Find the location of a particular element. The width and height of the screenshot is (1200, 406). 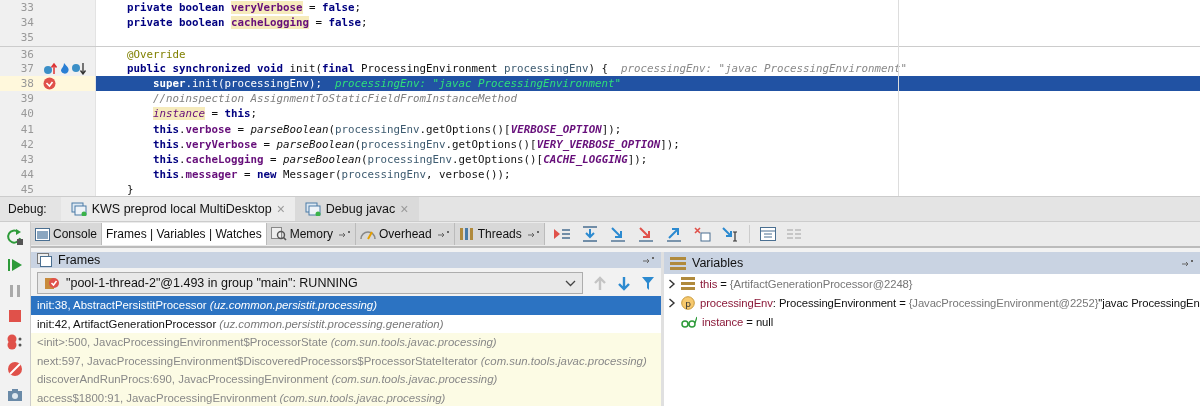

evaluate-expression-icon is located at coordinates (767, 234).